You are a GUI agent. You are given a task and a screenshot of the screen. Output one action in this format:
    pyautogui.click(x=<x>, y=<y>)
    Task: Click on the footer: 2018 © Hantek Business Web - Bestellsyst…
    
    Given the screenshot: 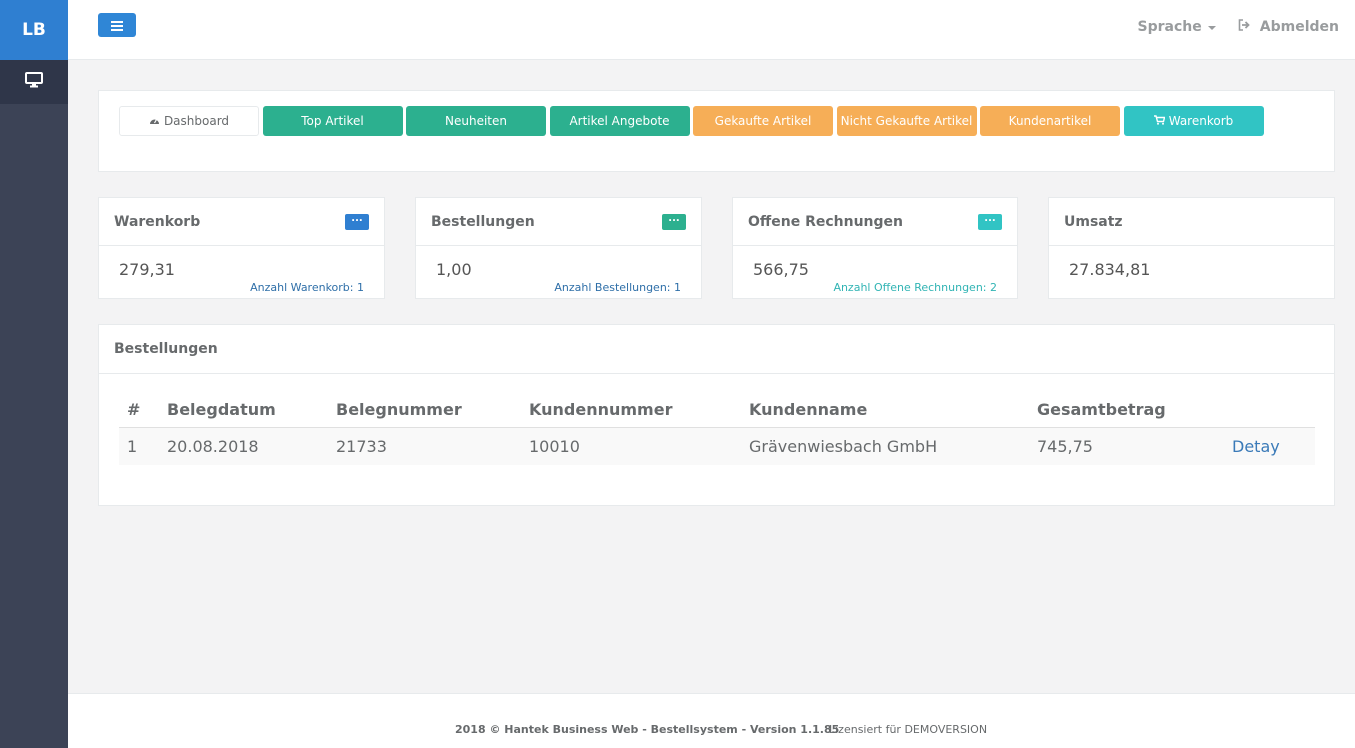 What is the action you would take?
    pyautogui.click(x=711, y=720)
    